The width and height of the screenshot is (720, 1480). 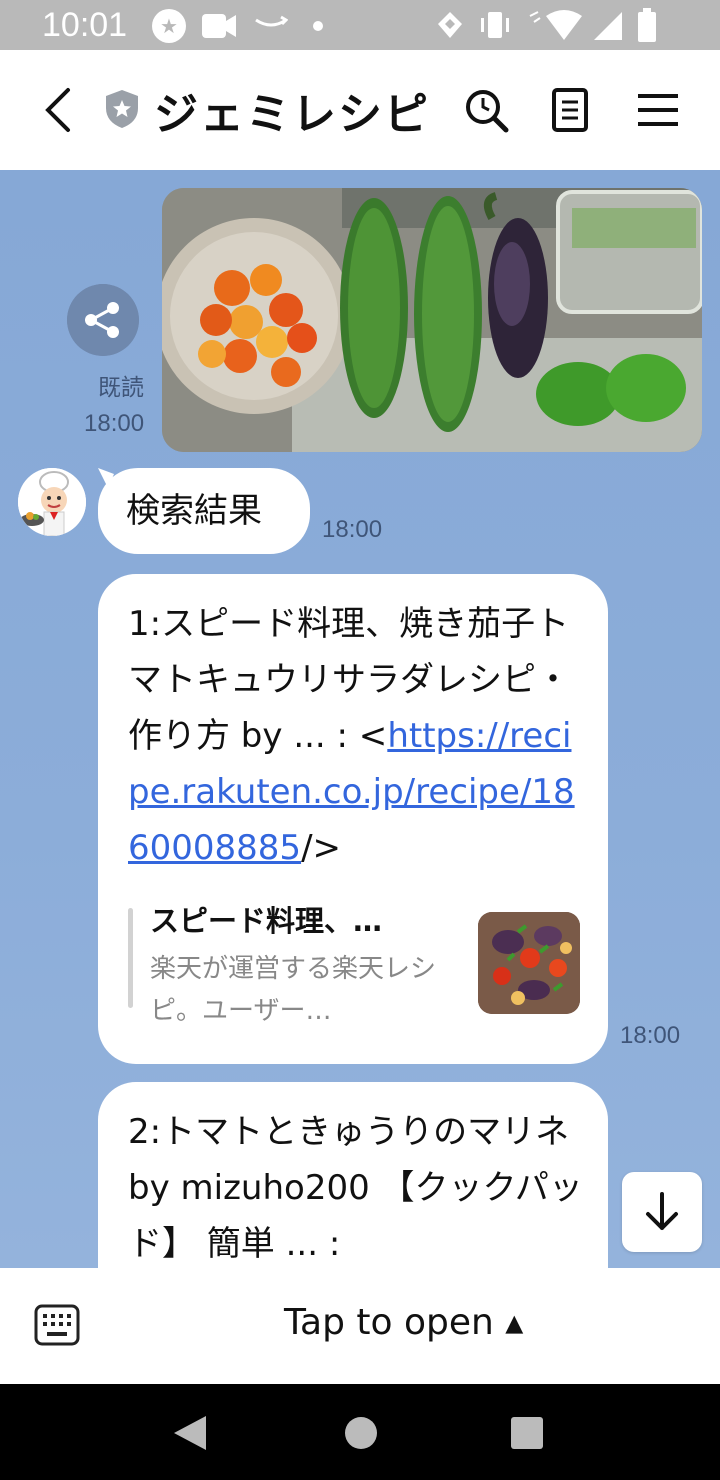 What do you see at coordinates (121, 388) in the screenshot?
I see `read-receipt: 既読` at bounding box center [121, 388].